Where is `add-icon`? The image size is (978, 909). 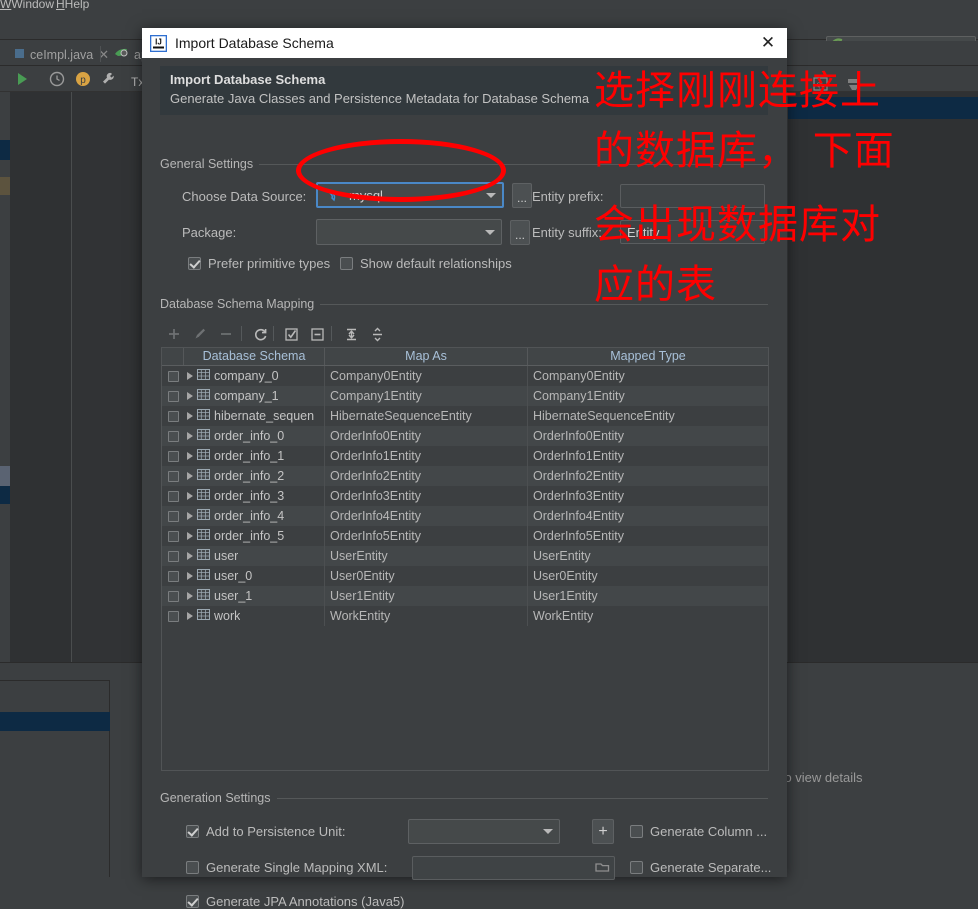 add-icon is located at coordinates (174, 334).